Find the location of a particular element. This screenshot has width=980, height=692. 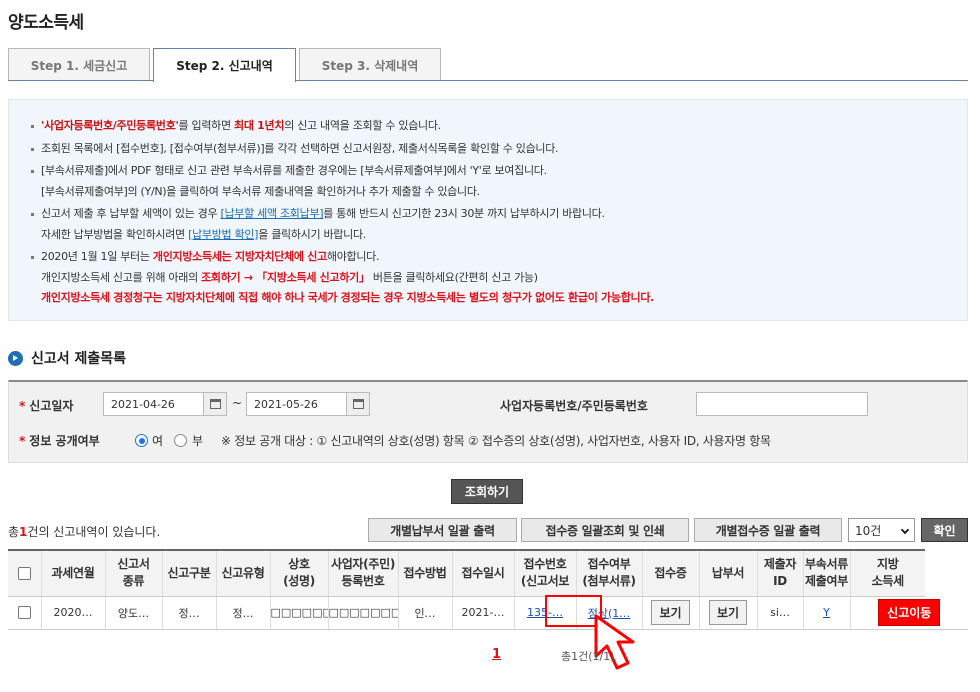

arrow-circle-icon is located at coordinates (15, 358).